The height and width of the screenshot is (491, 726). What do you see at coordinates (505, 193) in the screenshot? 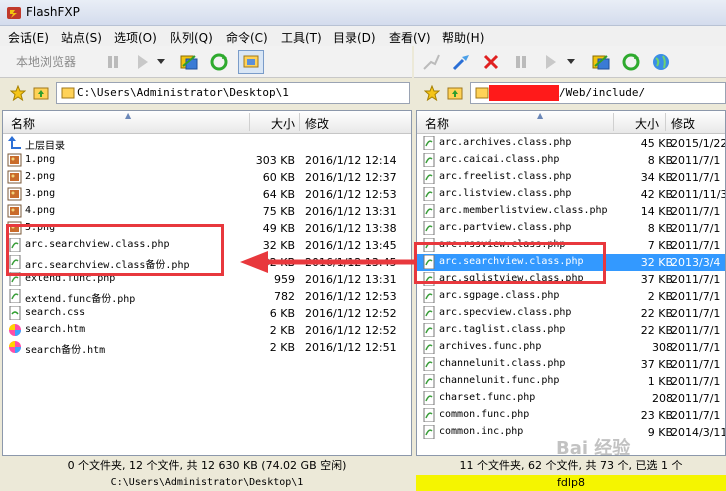
I see `file-name: arc.listview.class.php` at bounding box center [505, 193].